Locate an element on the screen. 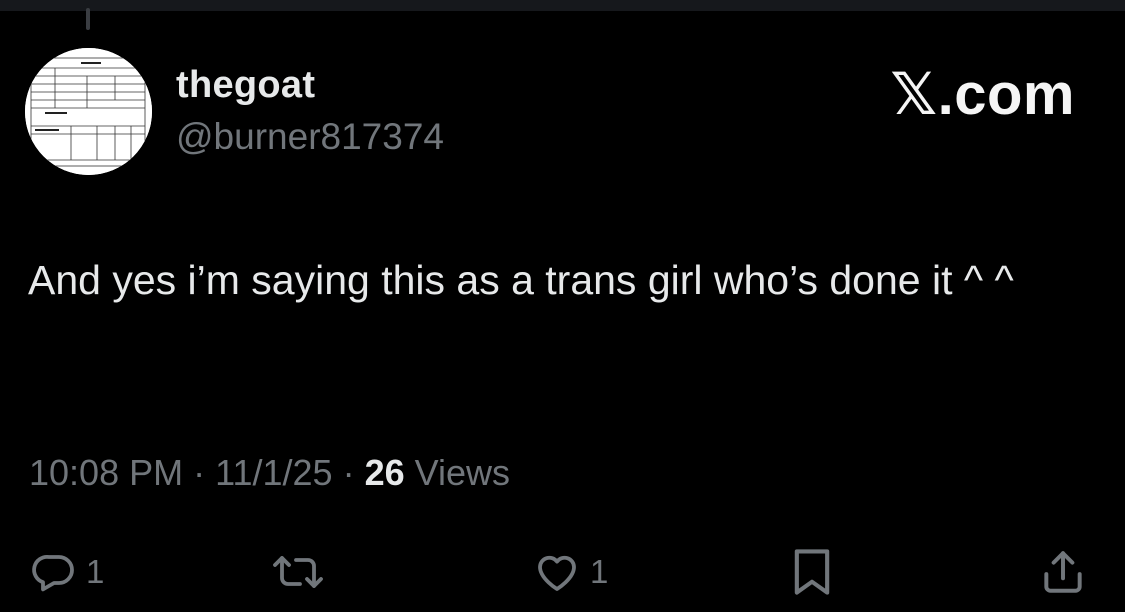 Image resolution: width=1125 pixels, height=612 pixels. user-handle: @burner817374 is located at coordinates (310, 137).